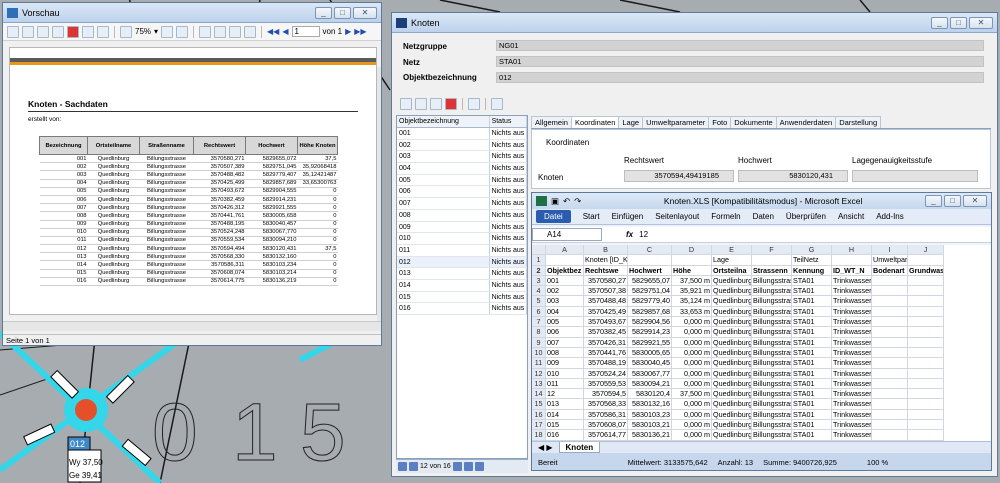 This screenshot has width=1000, height=483. What do you see at coordinates (650, 415) in the screenshot?
I see `grid-cell: 5830103,23` at bounding box center [650, 415].